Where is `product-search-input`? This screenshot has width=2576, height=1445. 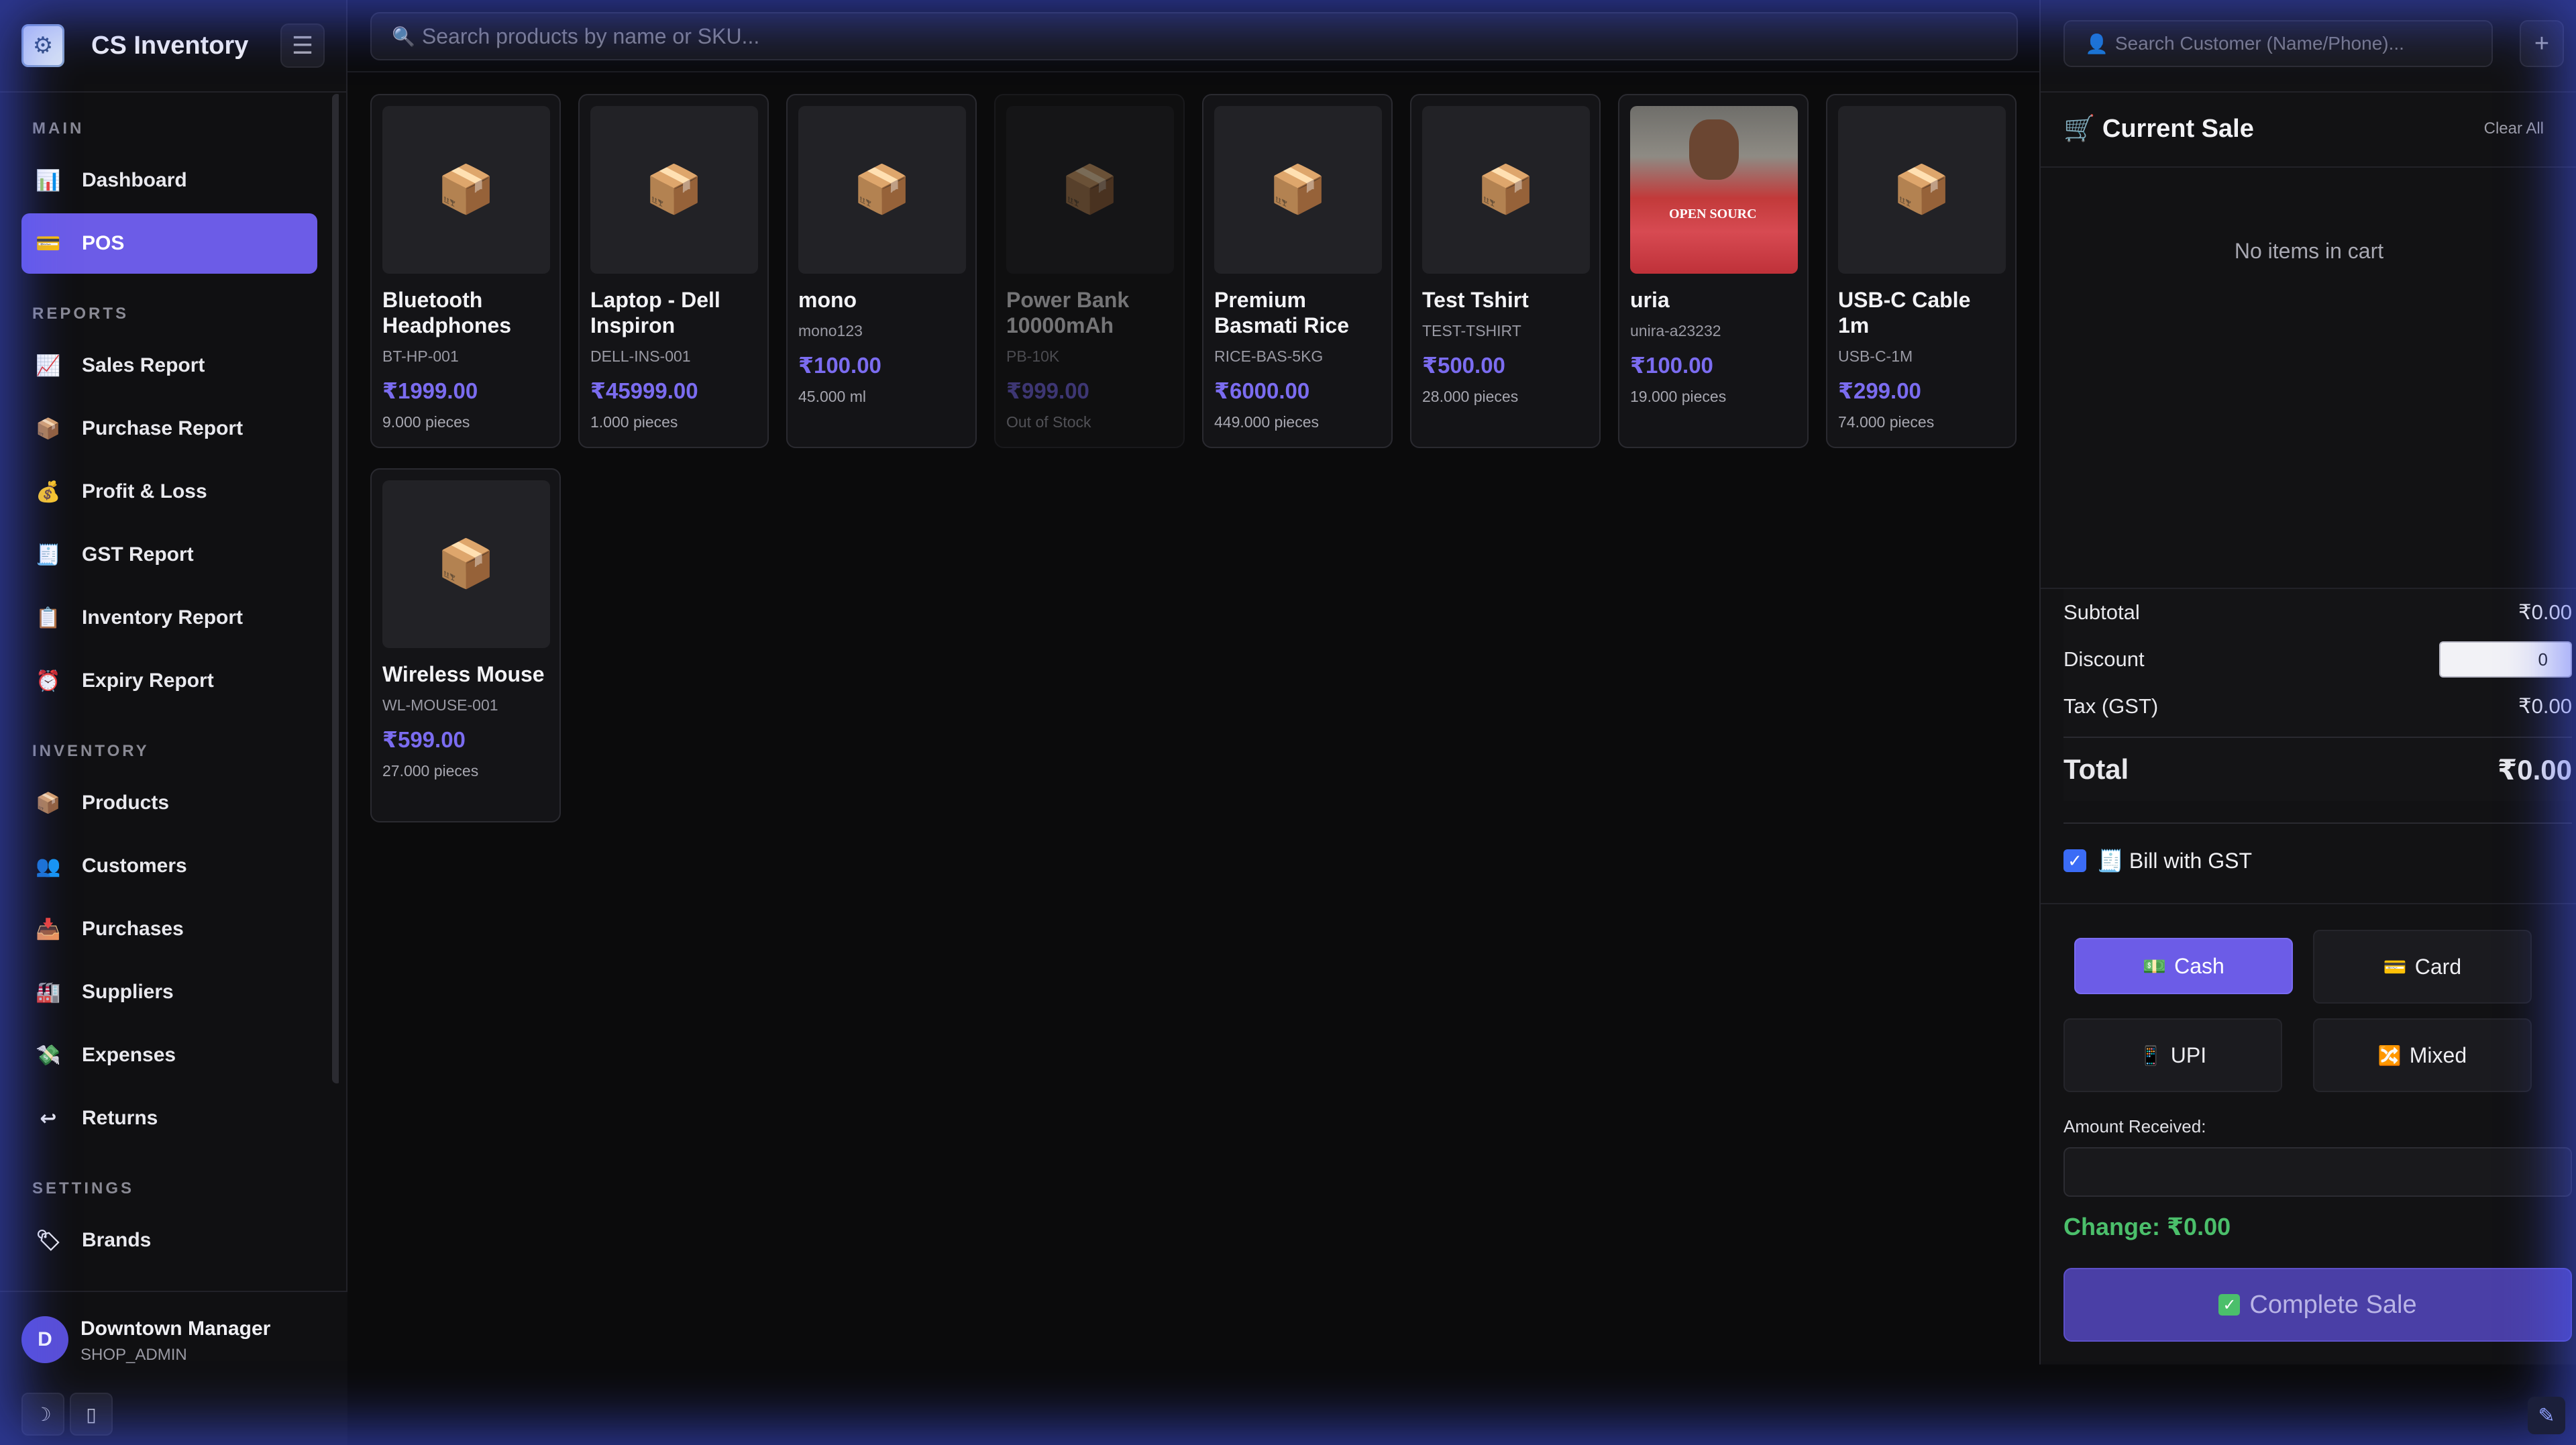
product-search-input is located at coordinates (1193, 36).